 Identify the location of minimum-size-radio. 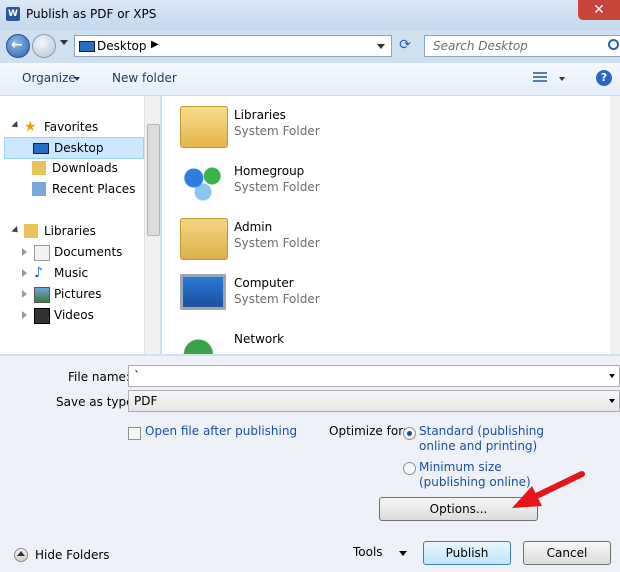
(409, 468).